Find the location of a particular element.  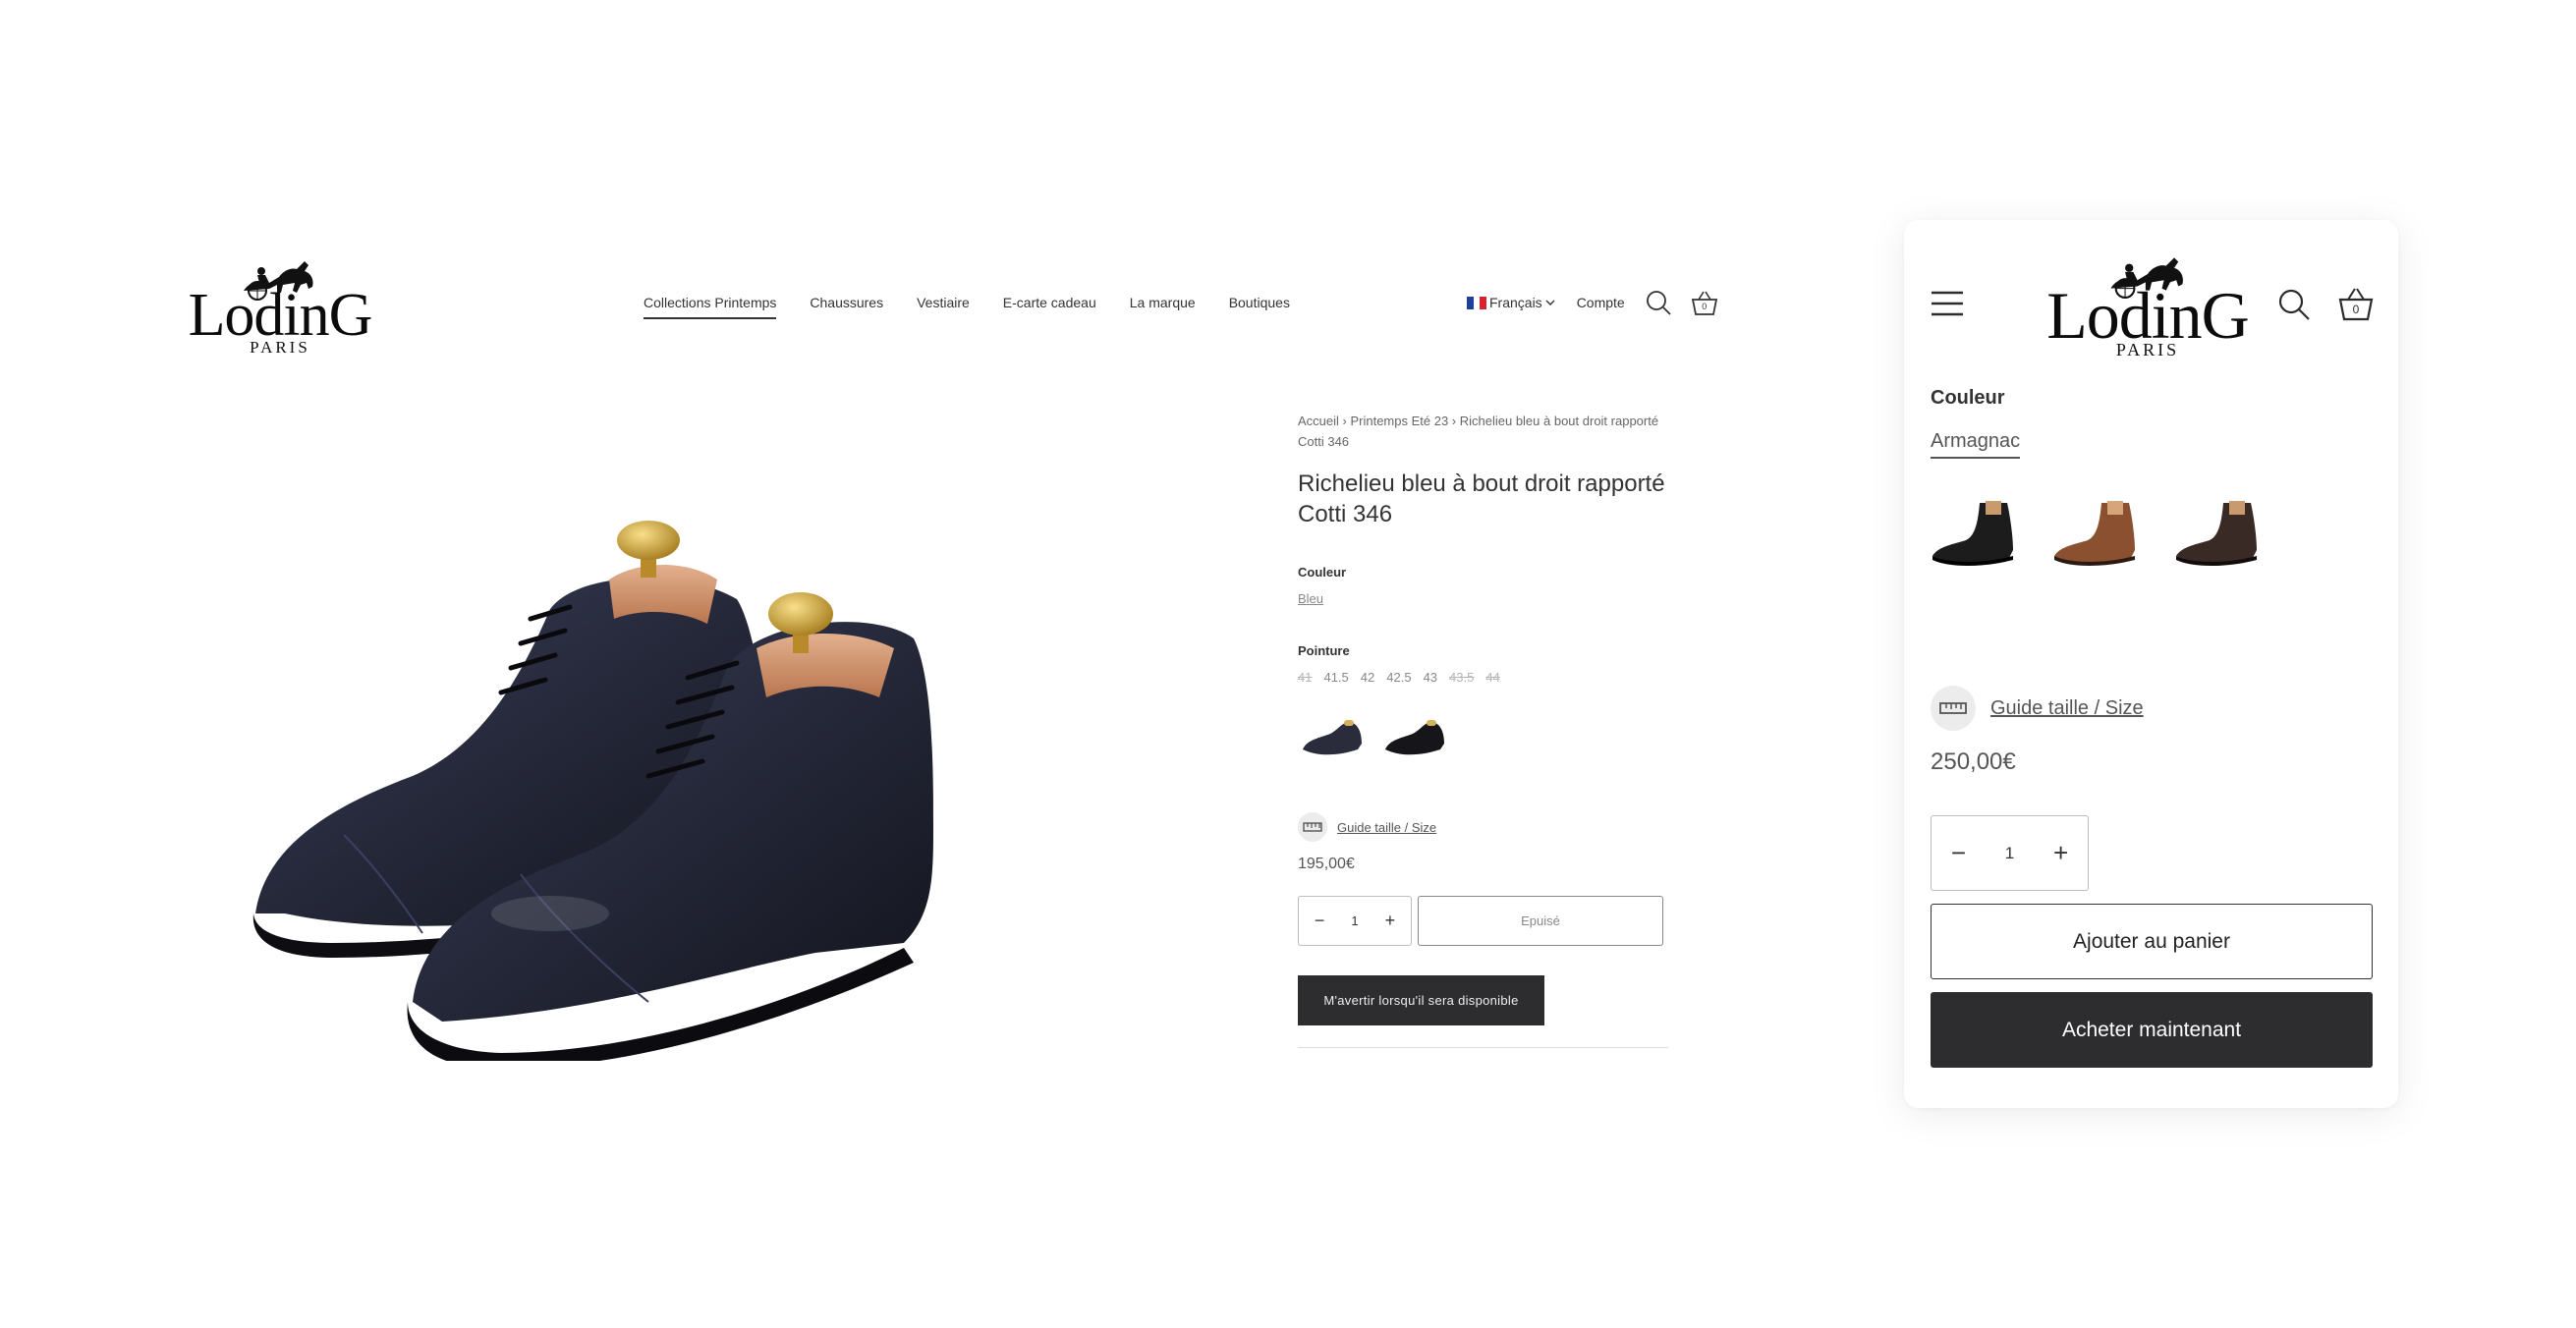

mobile-brand-logo: LodinG PARIS is located at coordinates (2147, 304).